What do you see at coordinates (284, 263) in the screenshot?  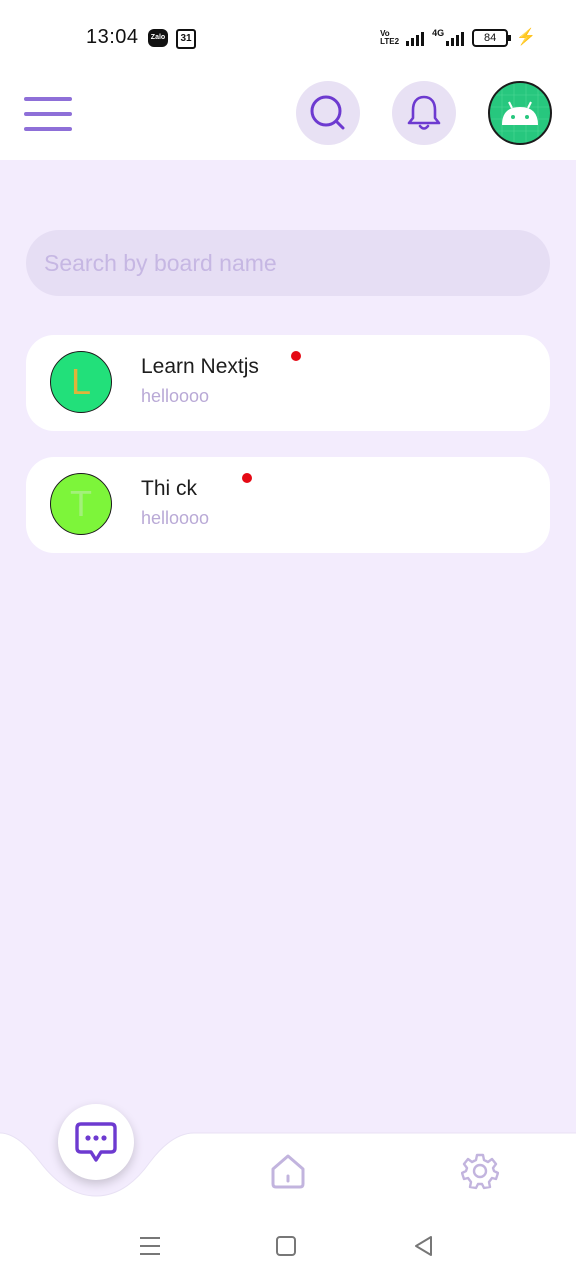 I see `search-input` at bounding box center [284, 263].